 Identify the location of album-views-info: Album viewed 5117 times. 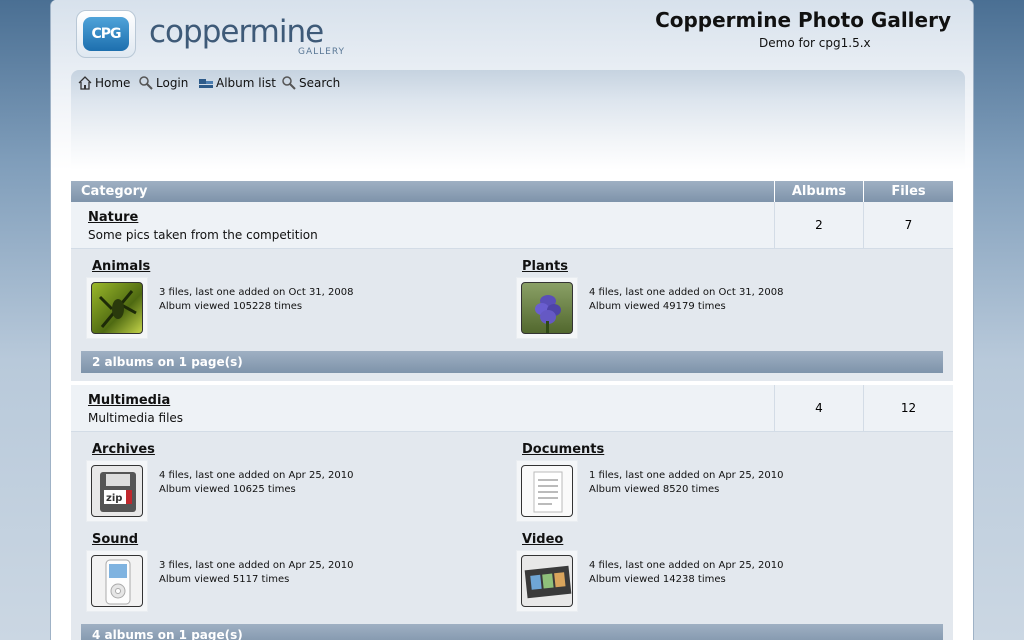
(224, 579).